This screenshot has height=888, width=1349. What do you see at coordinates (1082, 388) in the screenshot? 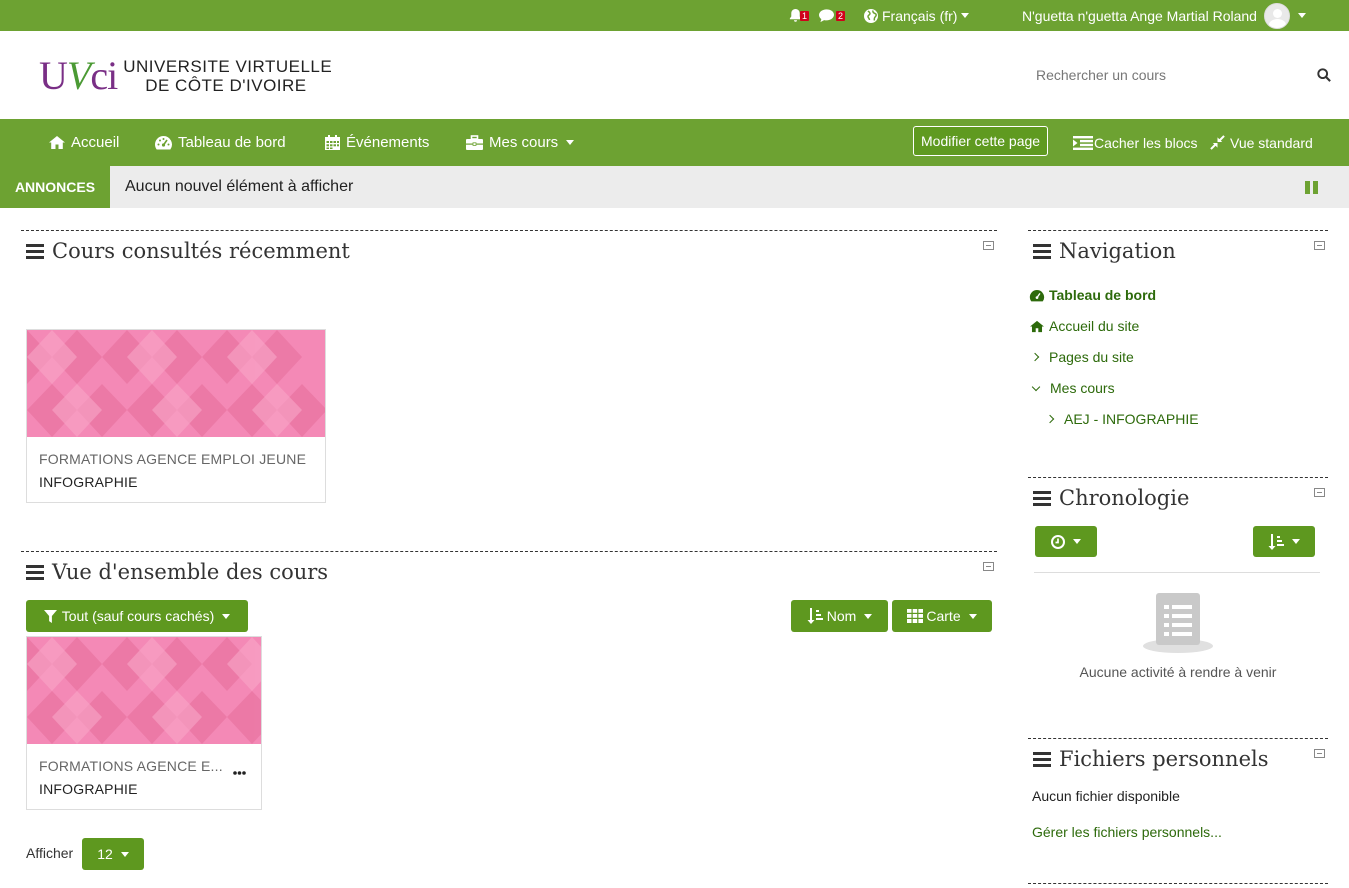
I see `nav-tree-label: Mes cours` at bounding box center [1082, 388].